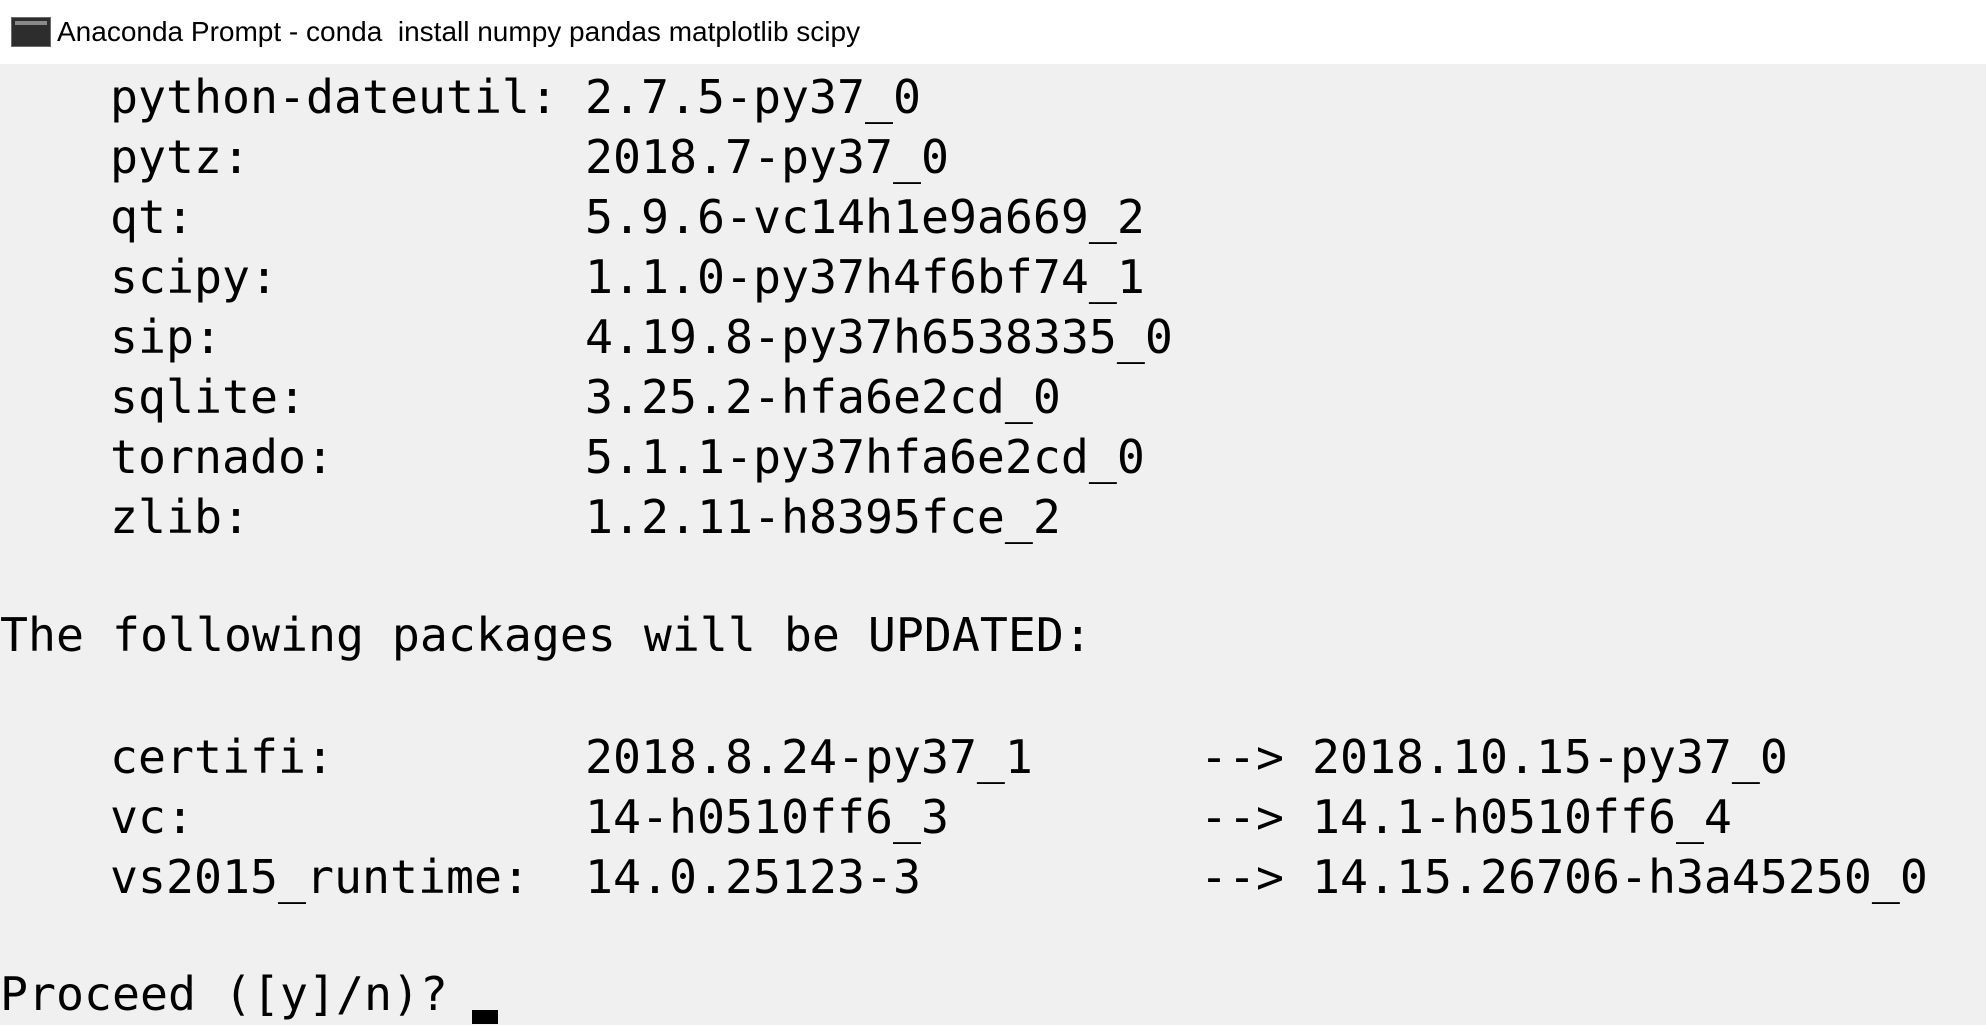 The height and width of the screenshot is (1025, 1986). I want to click on package-version: 5.1.1-py37hfa6e2cd_0, so click(865, 457).